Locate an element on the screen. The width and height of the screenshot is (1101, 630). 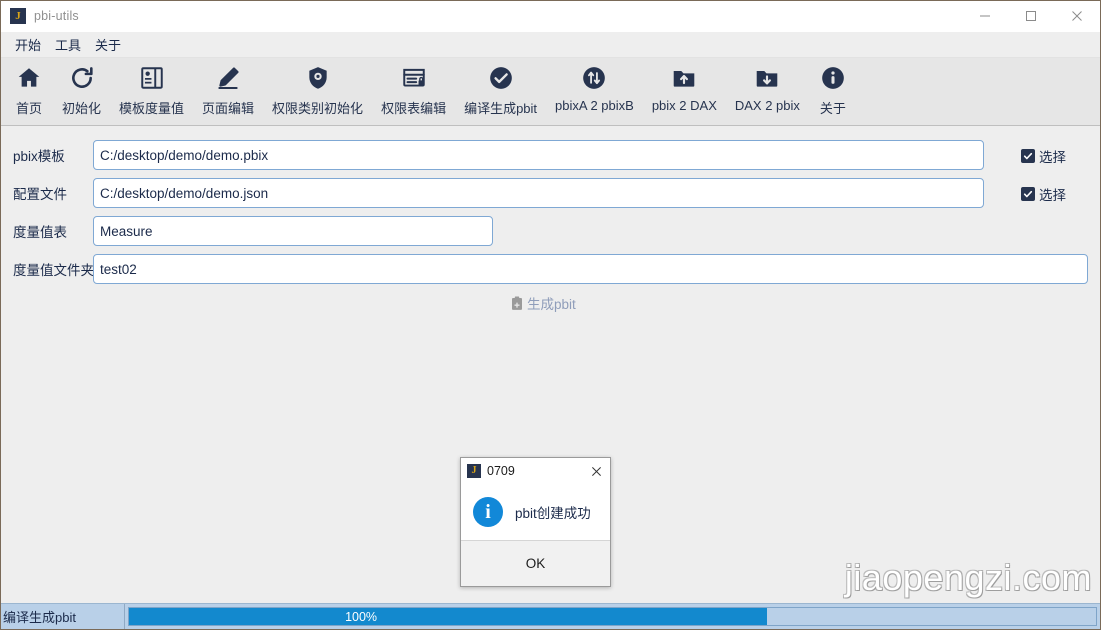
close-icon is located at coordinates (1077, 16).